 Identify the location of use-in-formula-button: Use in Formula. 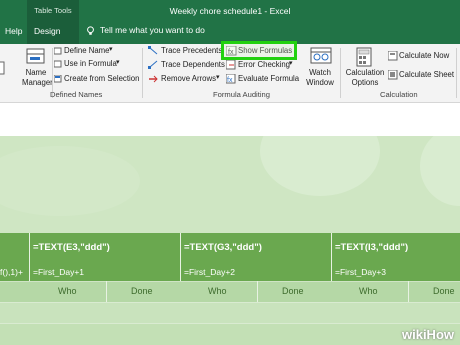
(90, 63).